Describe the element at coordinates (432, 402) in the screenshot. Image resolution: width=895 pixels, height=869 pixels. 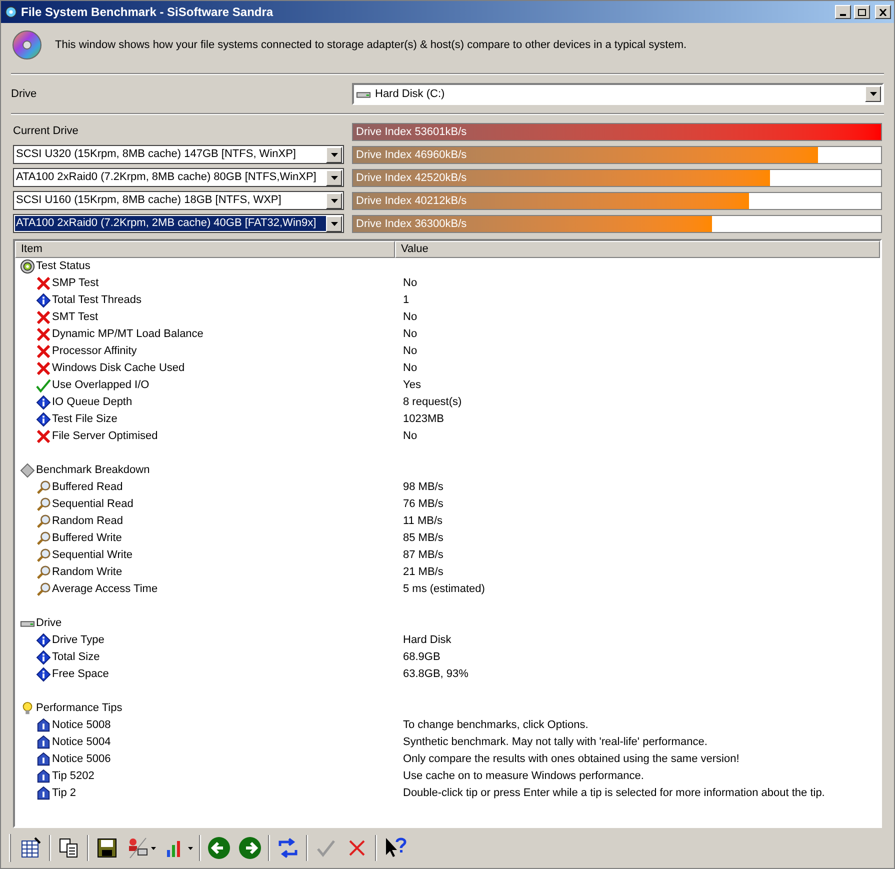
I see `item-value: 8 request(s)` at that location.